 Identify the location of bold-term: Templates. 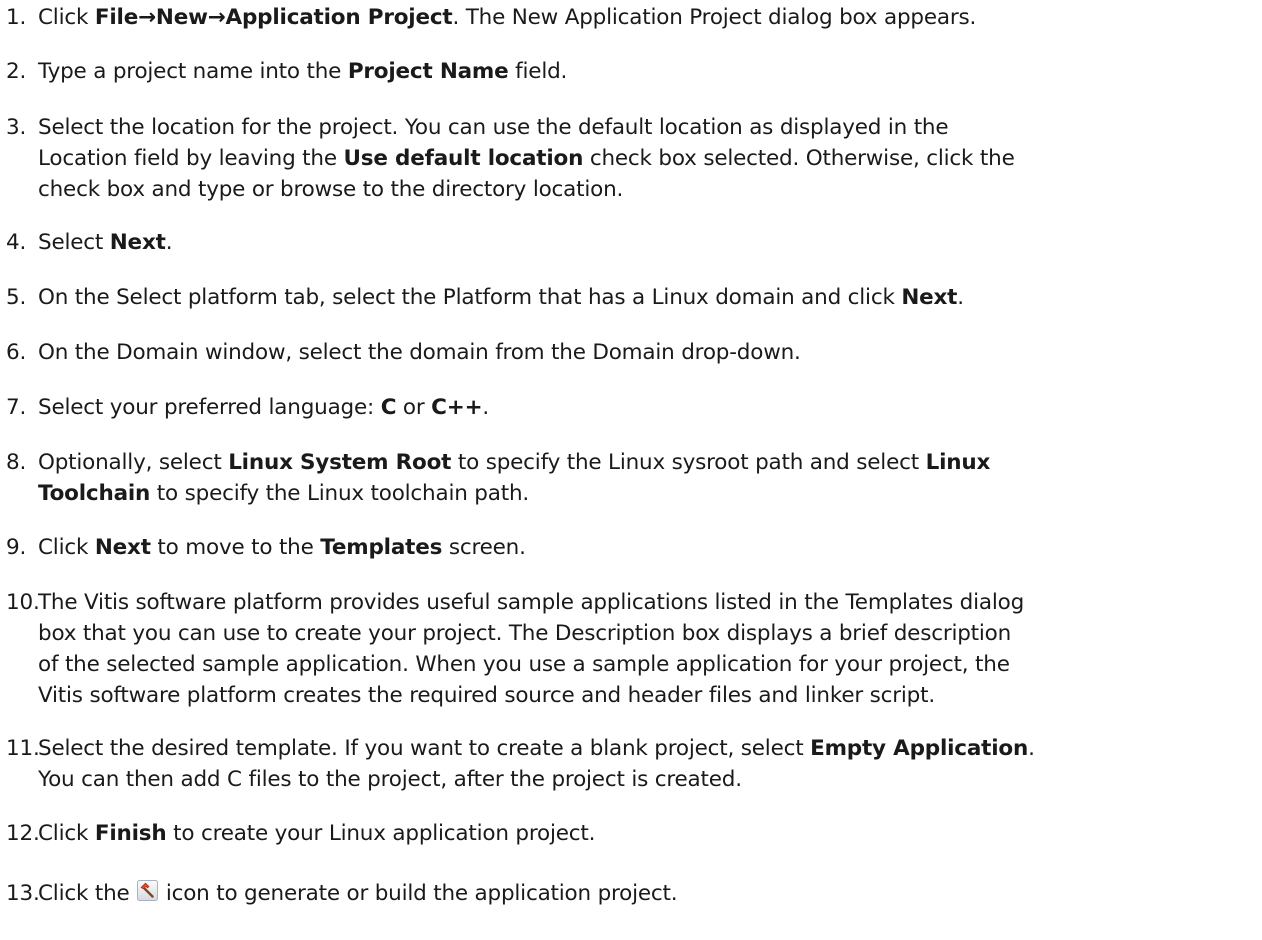
(381, 547).